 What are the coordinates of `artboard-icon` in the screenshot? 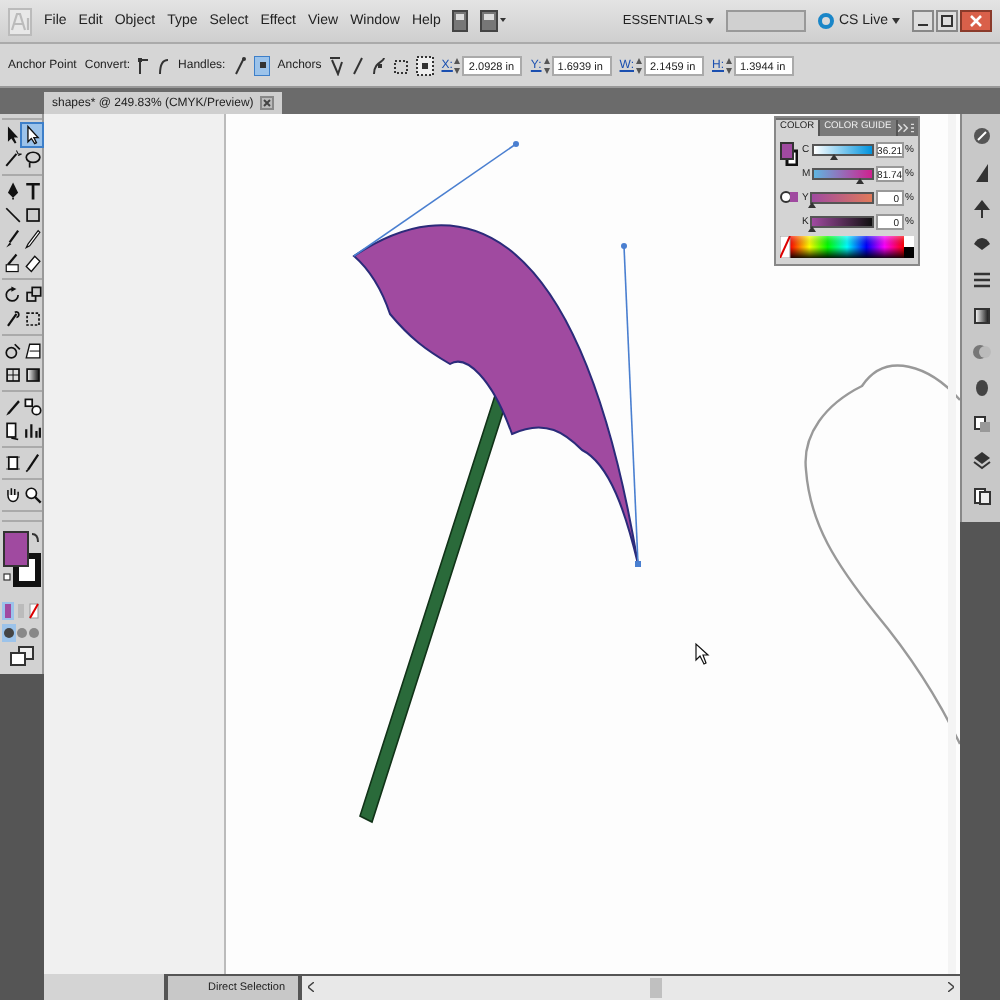 It's located at (11, 463).